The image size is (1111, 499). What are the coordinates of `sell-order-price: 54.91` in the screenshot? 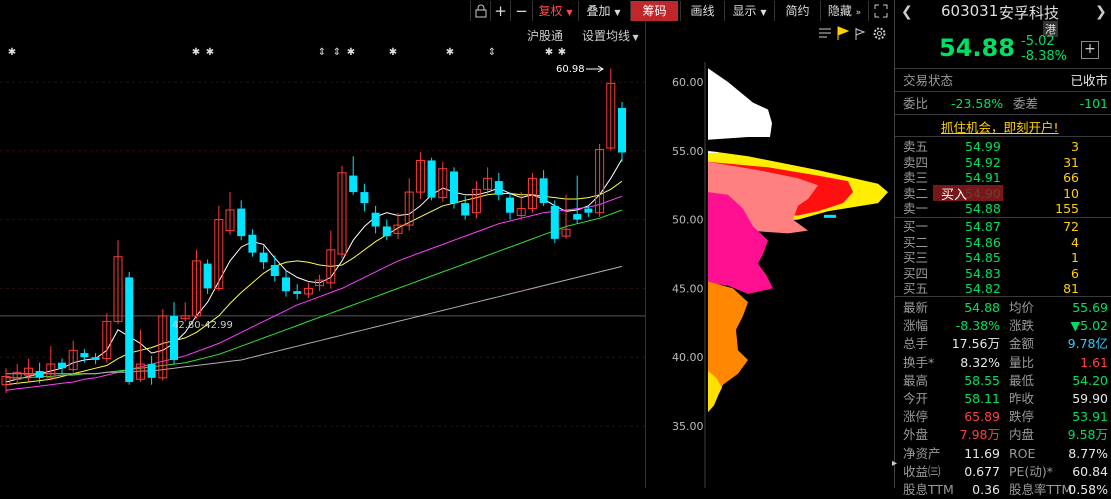 It's located at (983, 177).